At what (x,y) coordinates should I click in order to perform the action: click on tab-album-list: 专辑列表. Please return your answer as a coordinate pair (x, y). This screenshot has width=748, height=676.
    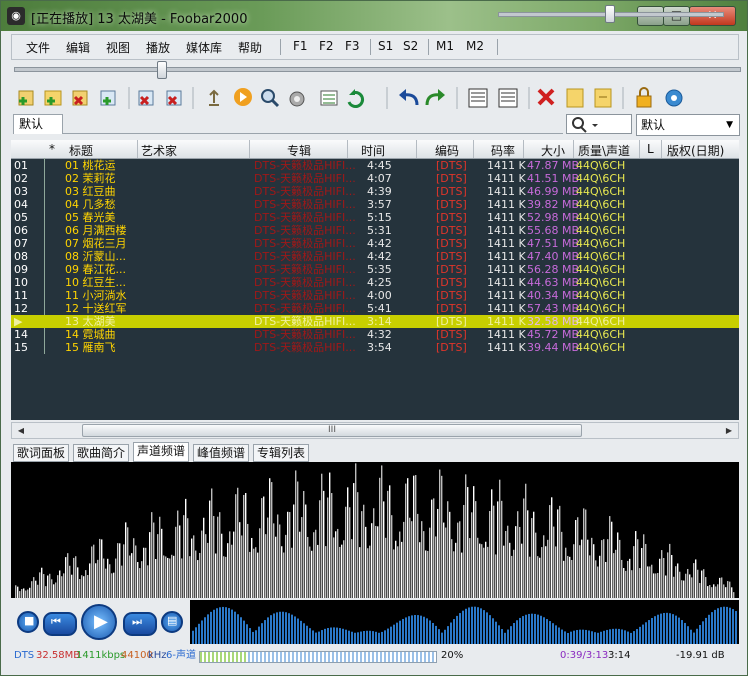
    Looking at the image, I should click on (281, 453).